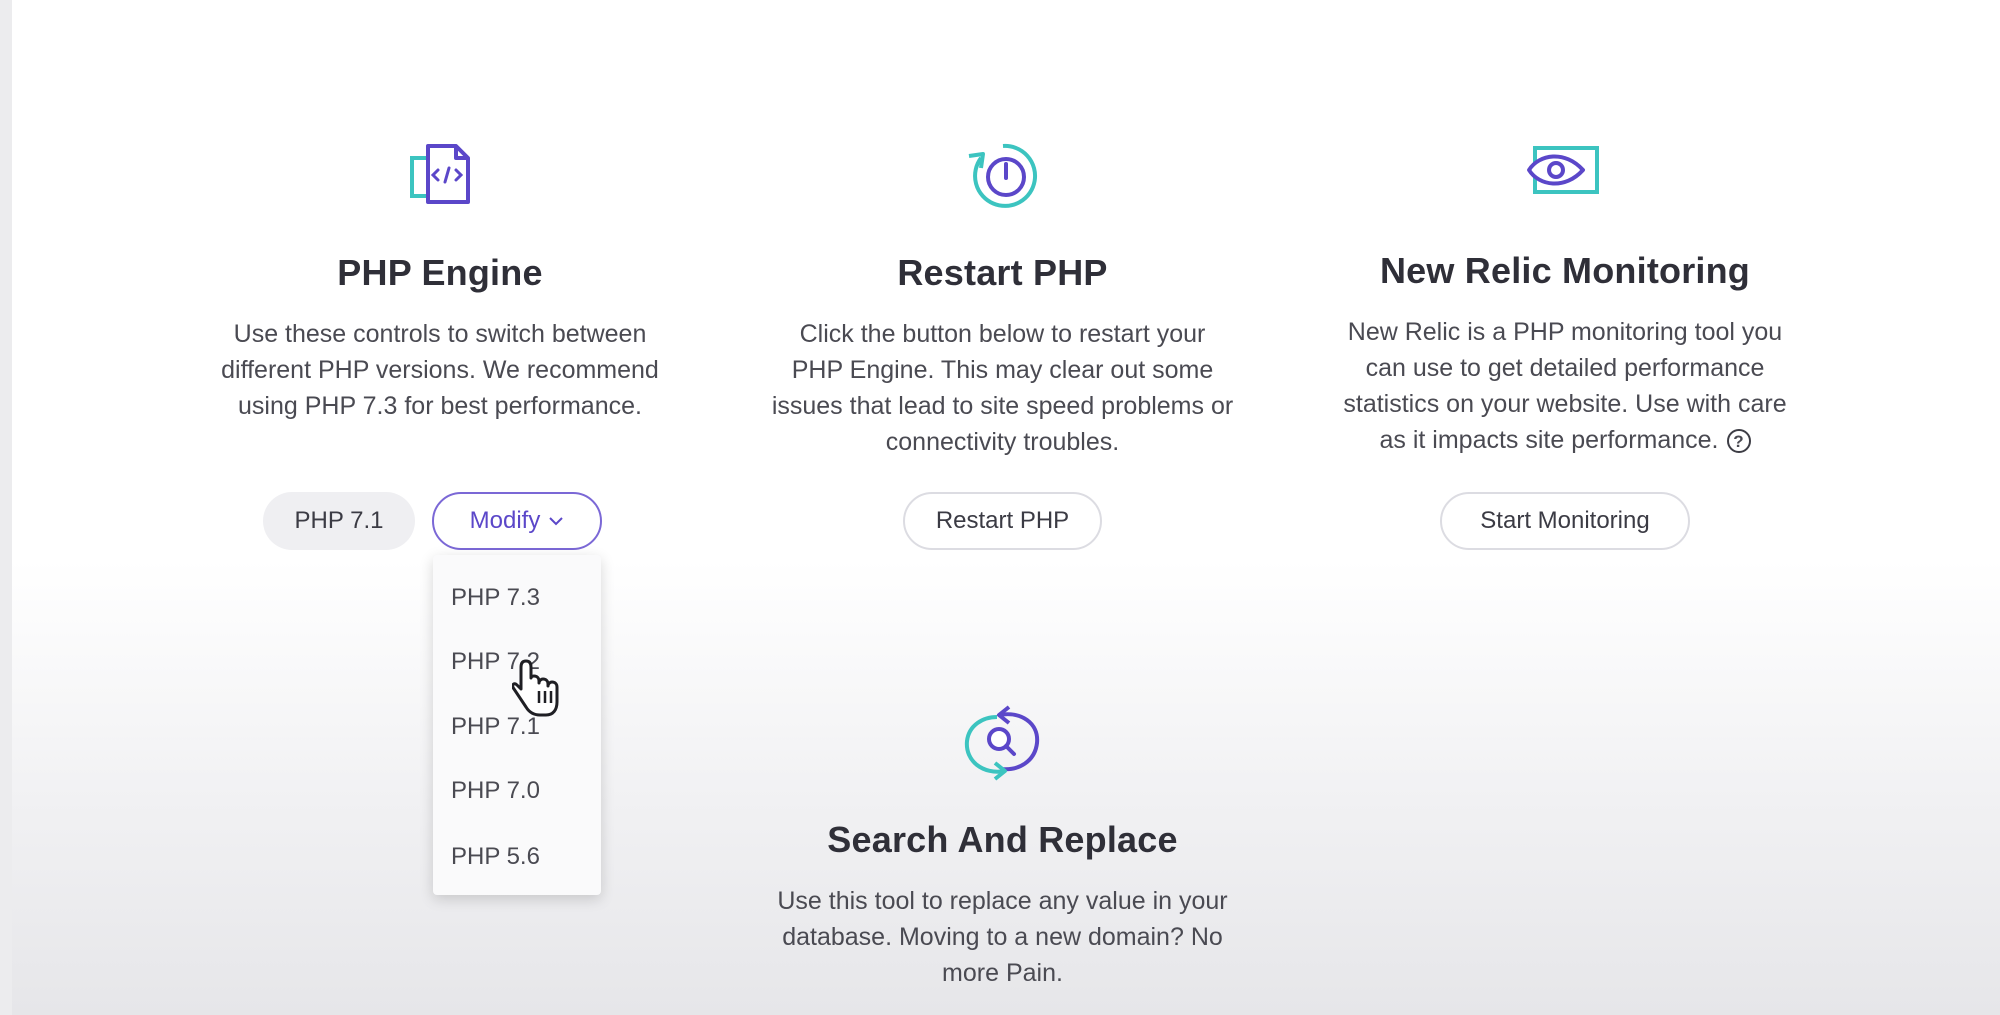  I want to click on modify-php-version-button: Modify, so click(517, 521).